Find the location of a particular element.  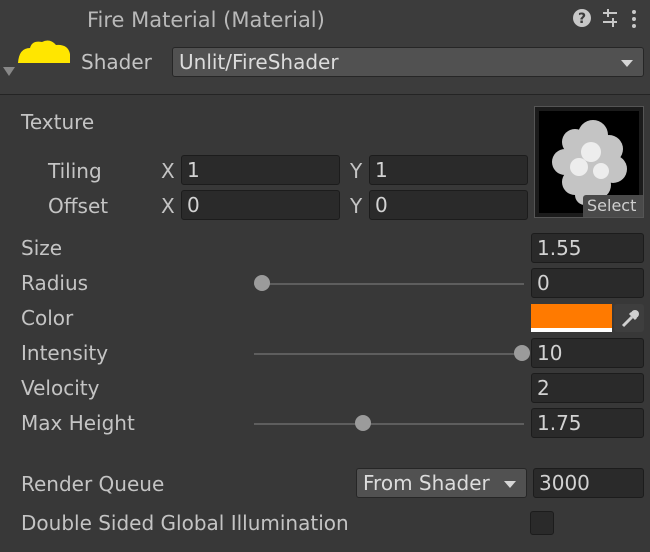

help-icon: ? is located at coordinates (582, 20).